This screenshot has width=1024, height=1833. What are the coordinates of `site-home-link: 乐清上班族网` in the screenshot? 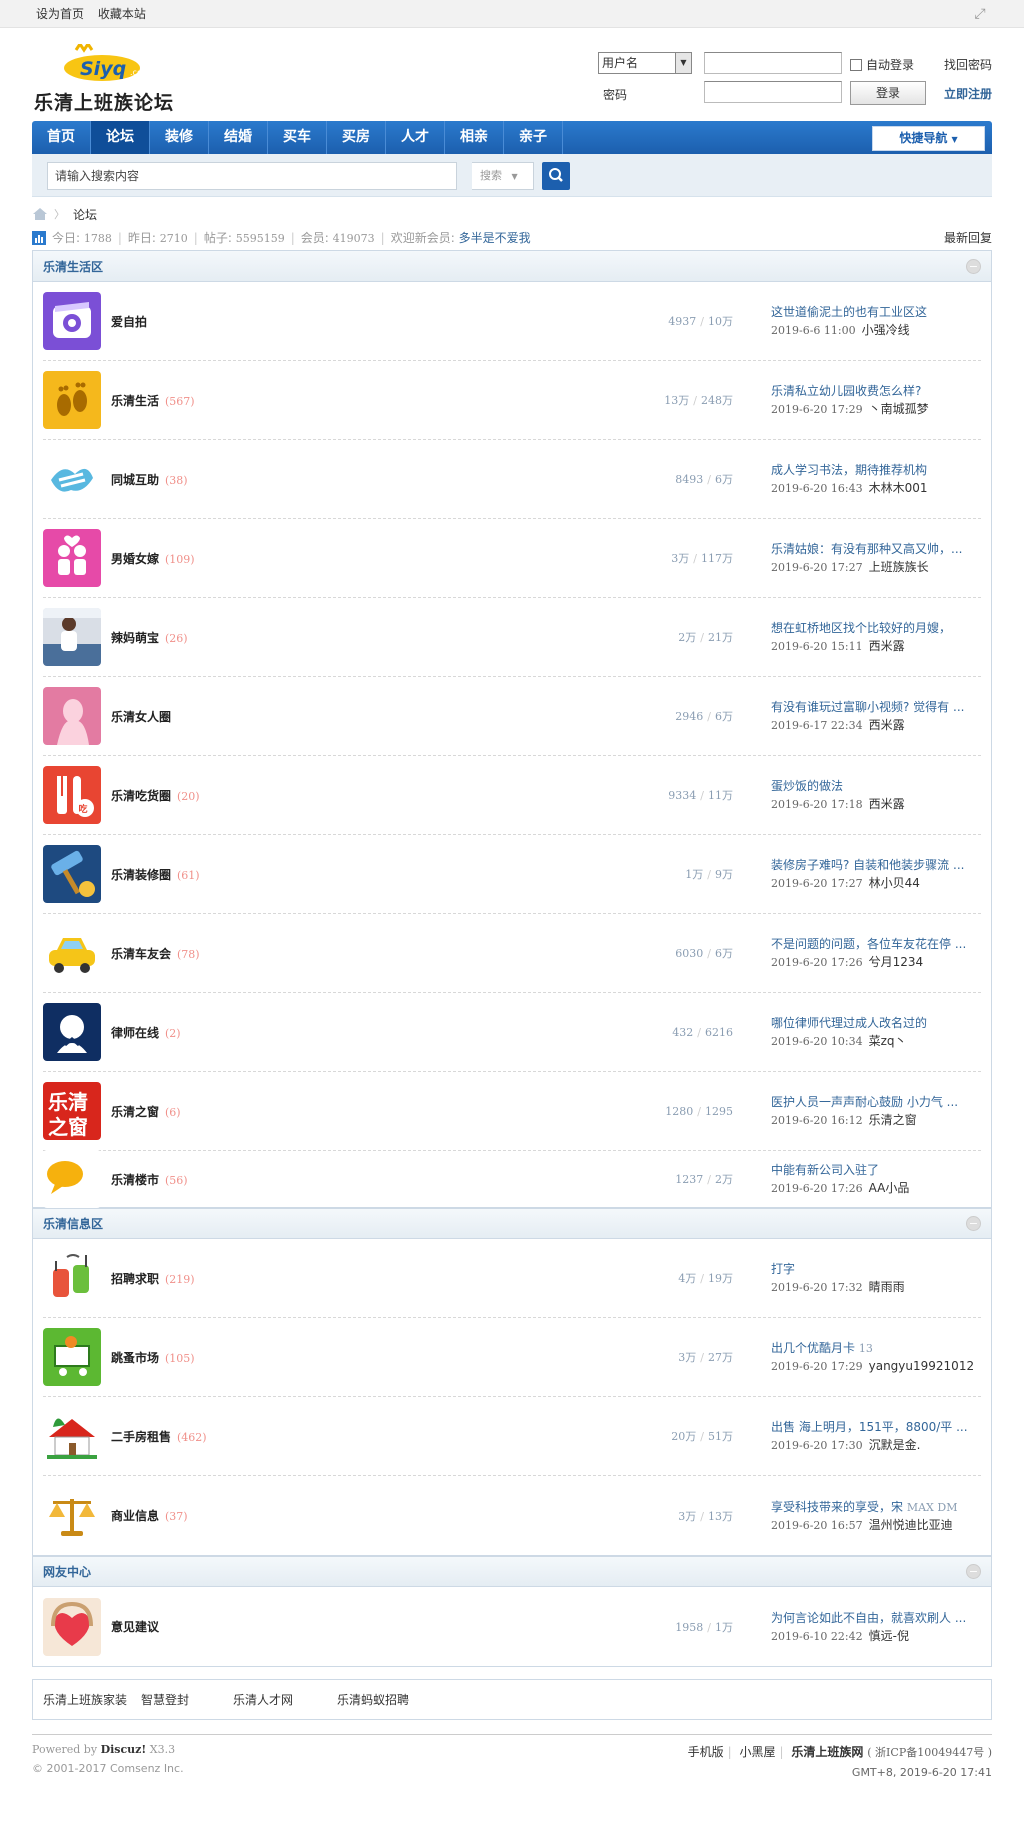 It's located at (827, 1752).